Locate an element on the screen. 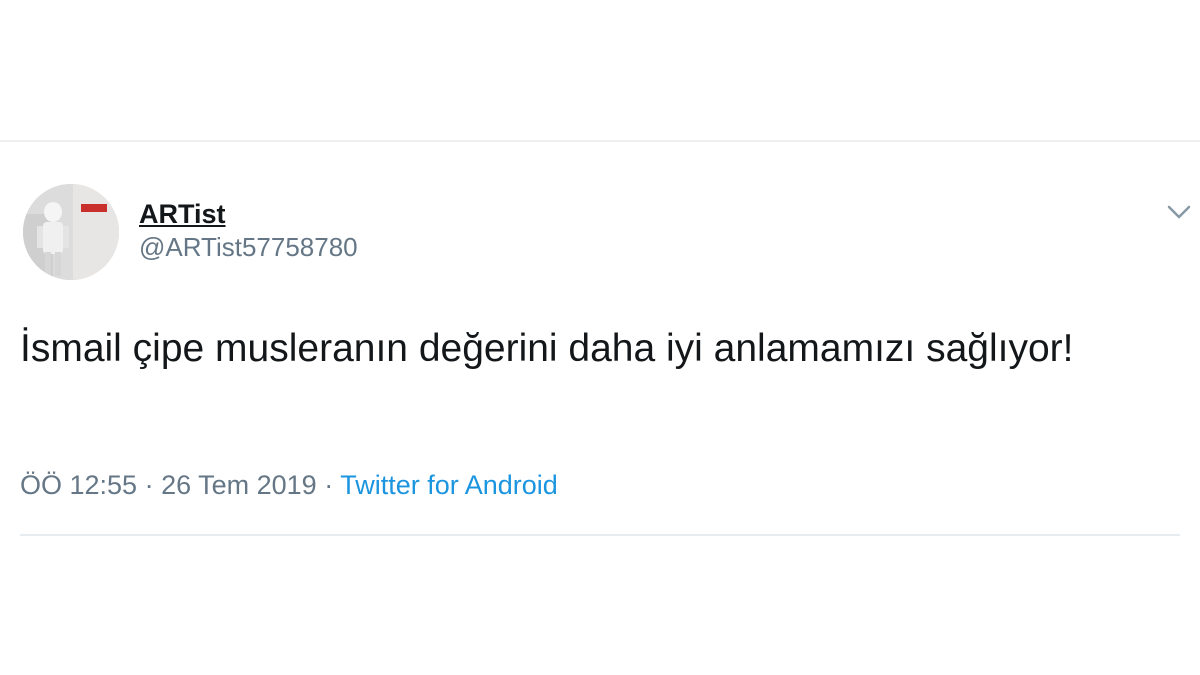 The width and height of the screenshot is (1200, 675). avatar is located at coordinates (71, 232).